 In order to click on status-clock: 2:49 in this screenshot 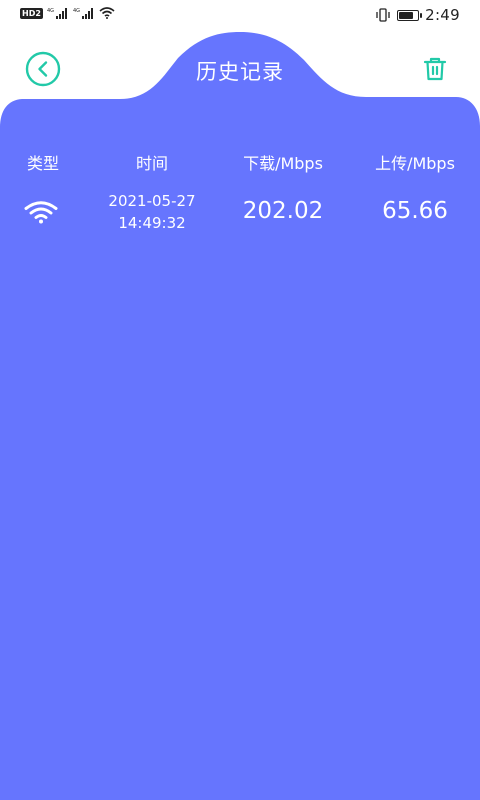, I will do `click(442, 15)`.